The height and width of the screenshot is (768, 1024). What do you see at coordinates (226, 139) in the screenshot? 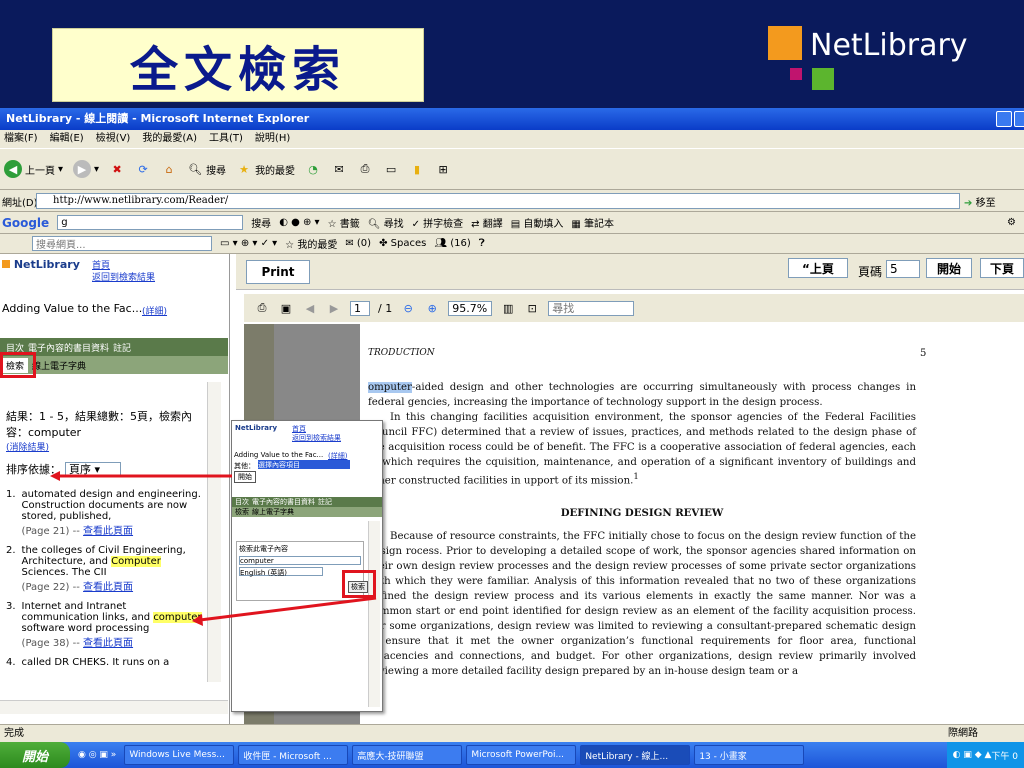
I see `menu-tools: 工具(T)` at bounding box center [226, 139].